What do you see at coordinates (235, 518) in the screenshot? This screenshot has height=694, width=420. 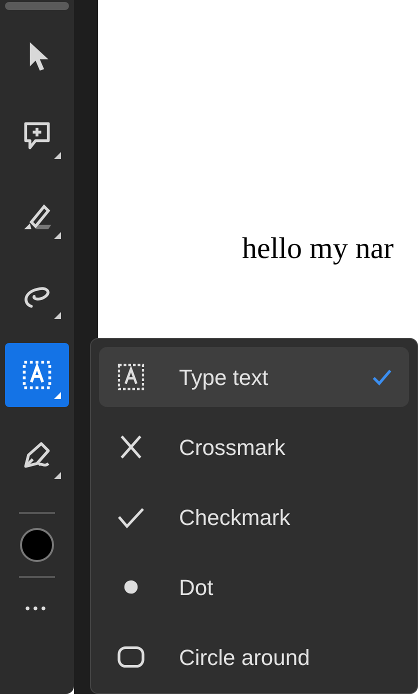 I see `menu-item-label: Checkmark` at bounding box center [235, 518].